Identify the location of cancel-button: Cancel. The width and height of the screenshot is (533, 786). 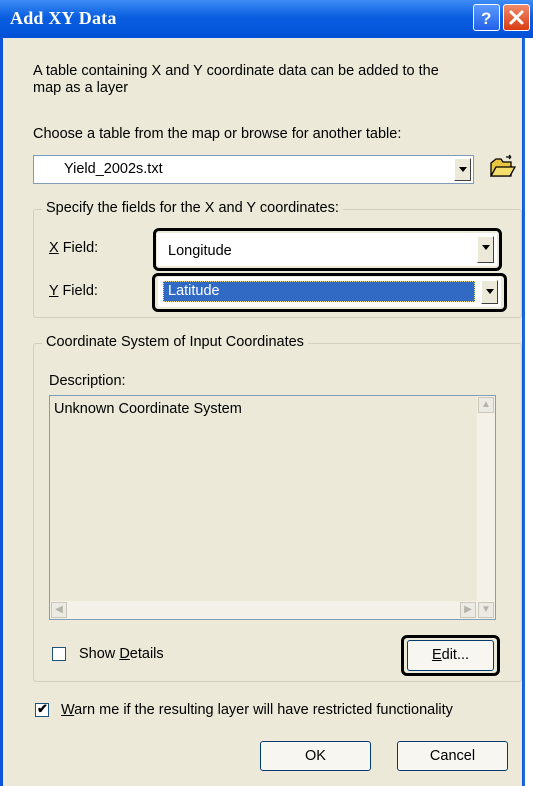
(452, 756).